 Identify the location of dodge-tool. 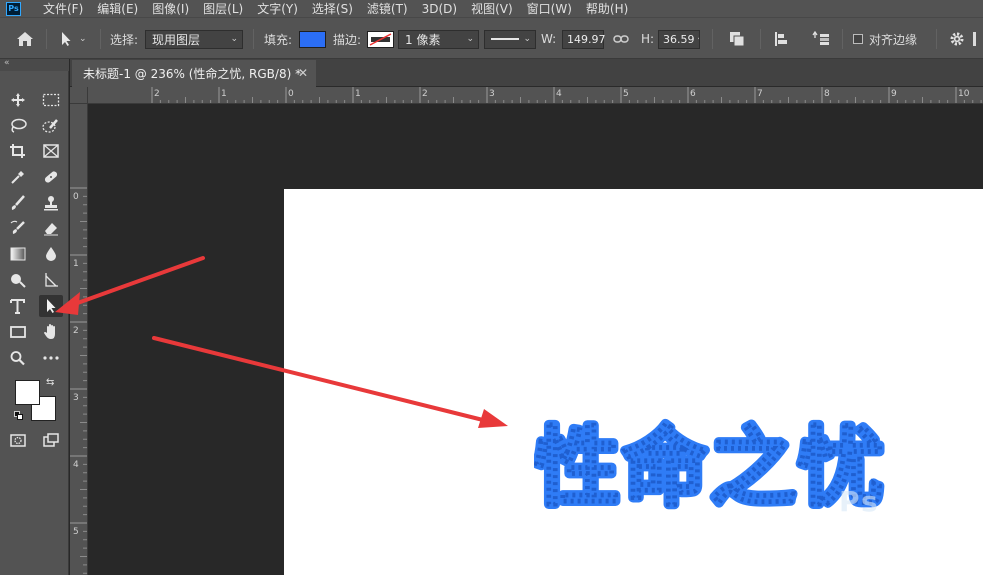
(18, 280).